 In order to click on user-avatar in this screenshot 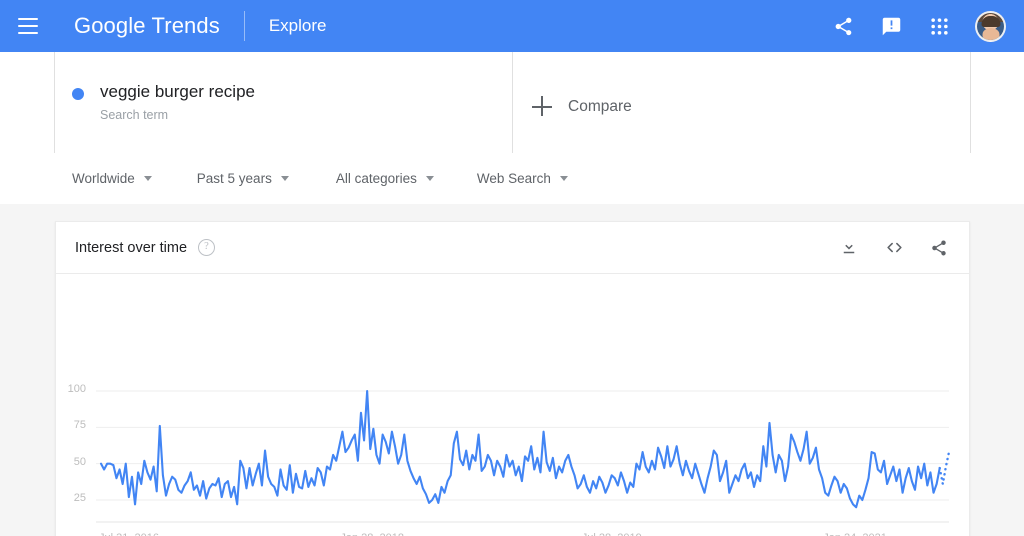, I will do `click(990, 26)`.